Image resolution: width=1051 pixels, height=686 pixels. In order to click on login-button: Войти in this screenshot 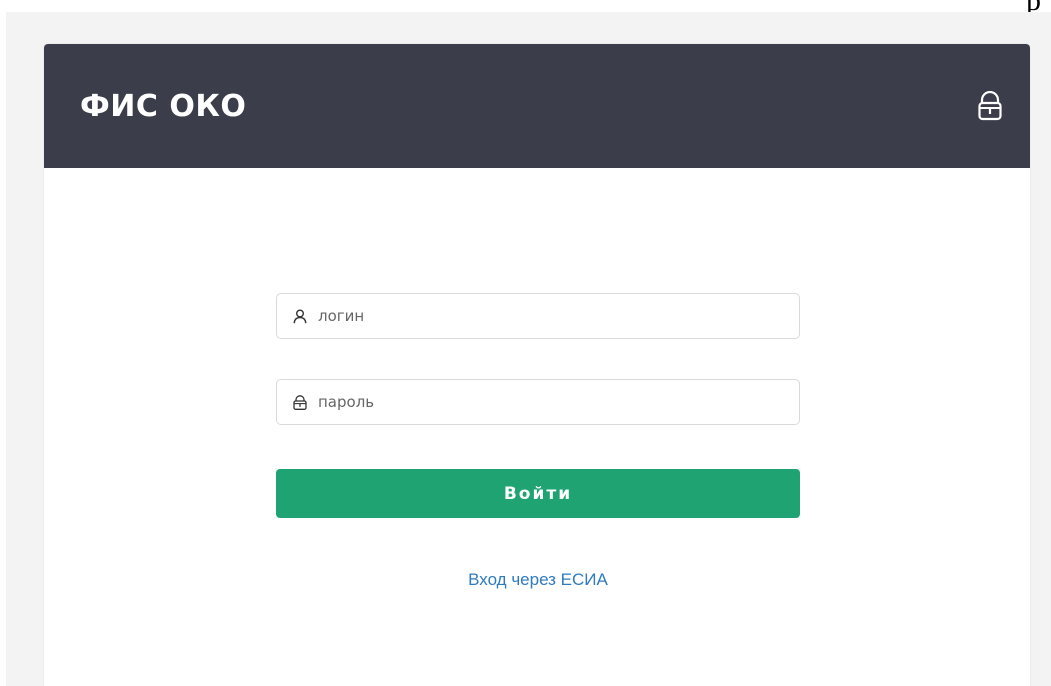, I will do `click(538, 493)`.